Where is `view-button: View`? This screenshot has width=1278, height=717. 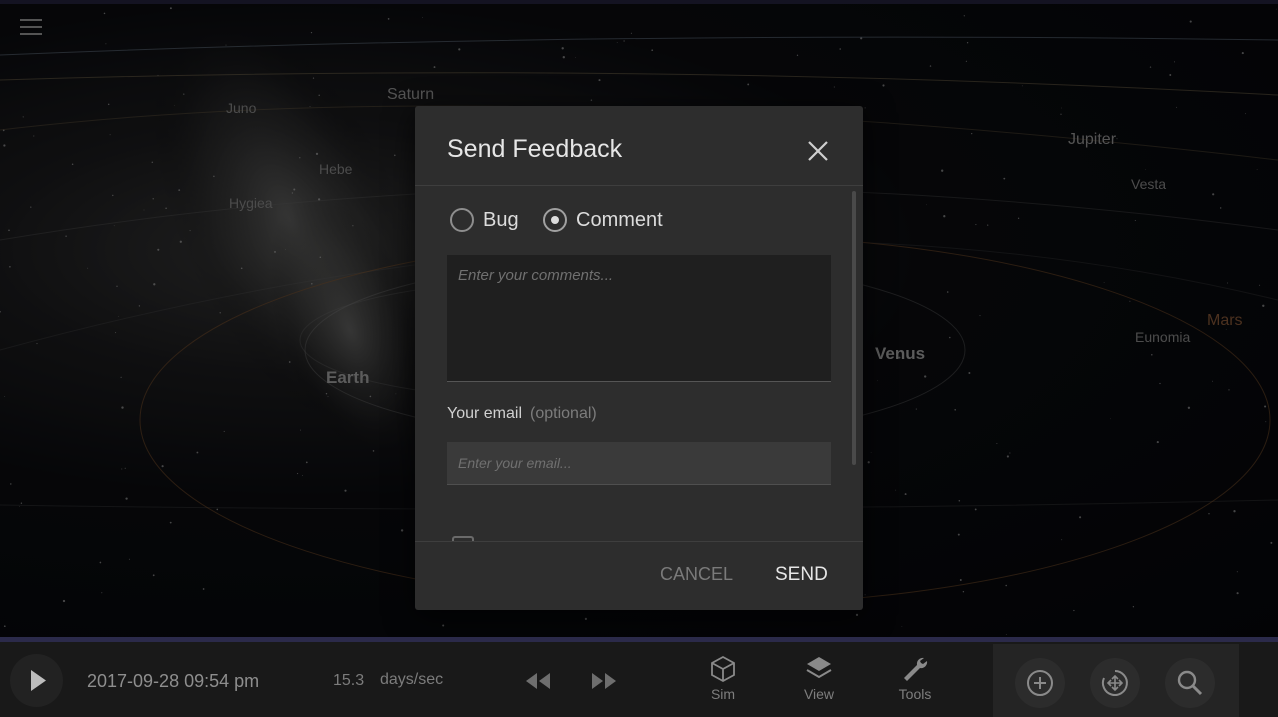 view-button: View is located at coordinates (819, 684).